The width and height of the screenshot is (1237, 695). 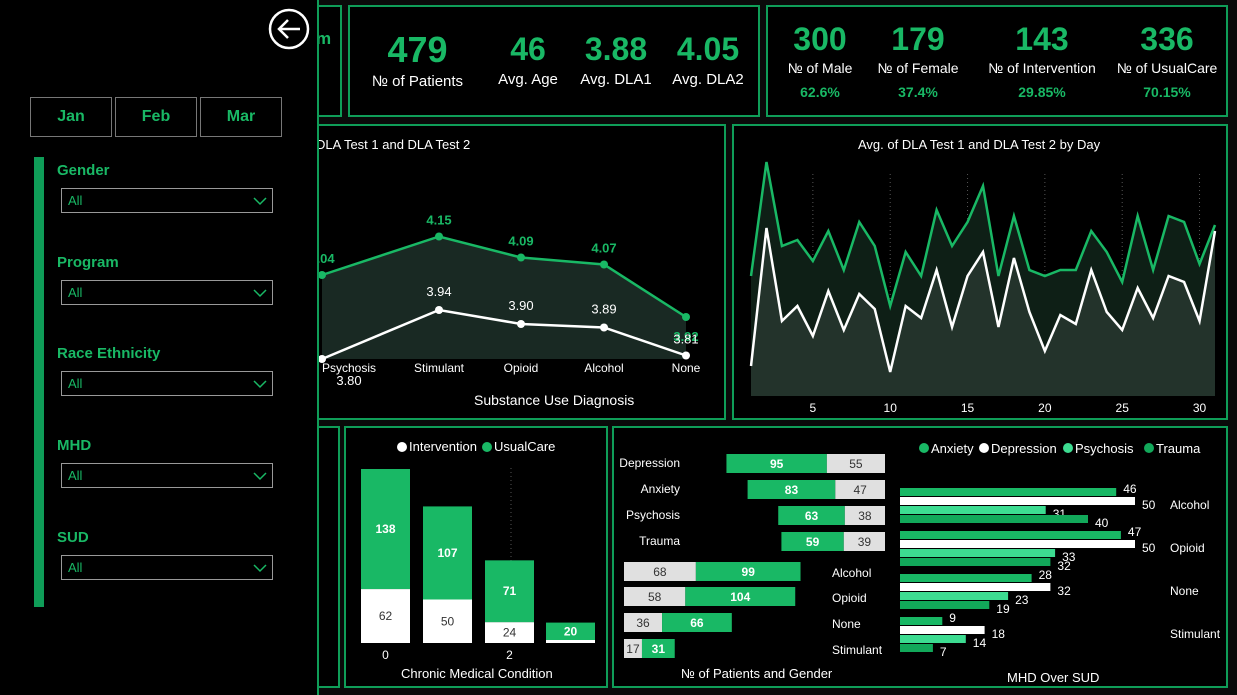 What do you see at coordinates (857, 650) in the screenshot?
I see `sud-category-label: Stimulant` at bounding box center [857, 650].